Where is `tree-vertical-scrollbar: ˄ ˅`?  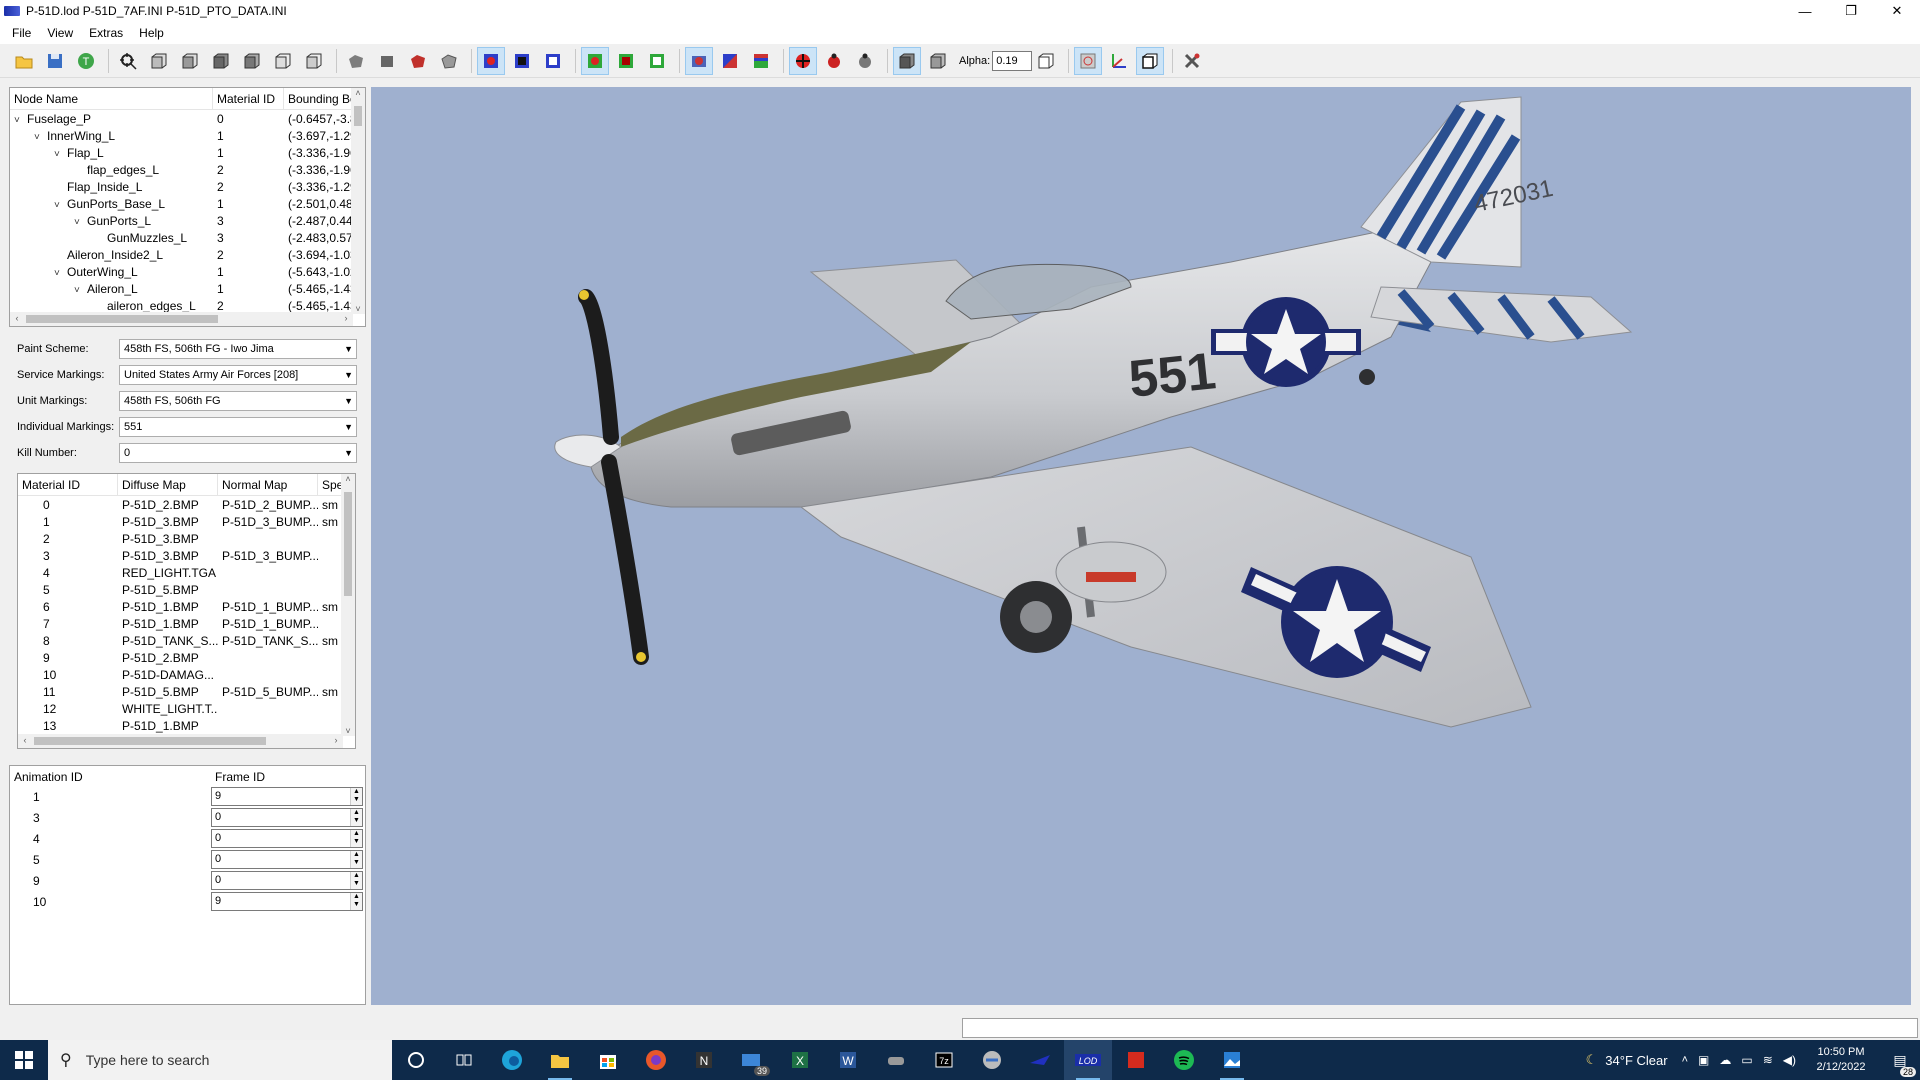 tree-vertical-scrollbar: ˄ ˅ is located at coordinates (358, 201).